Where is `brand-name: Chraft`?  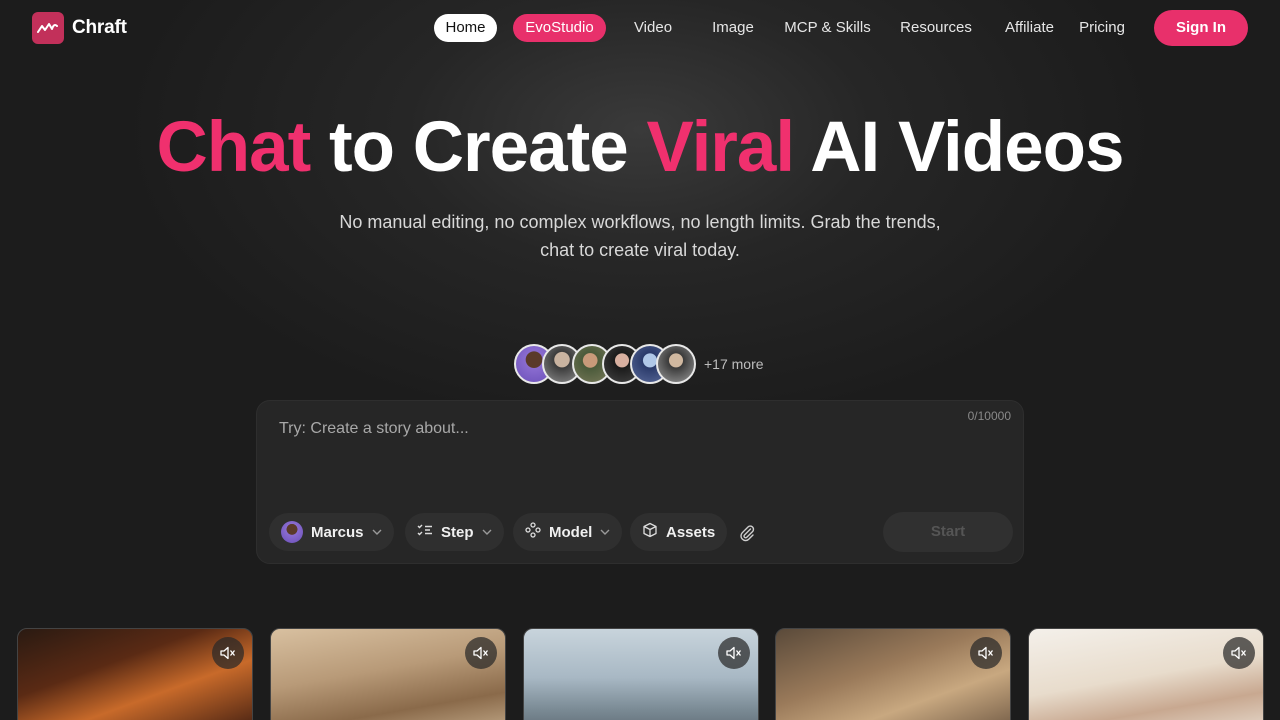
brand-name: Chraft is located at coordinates (99, 27).